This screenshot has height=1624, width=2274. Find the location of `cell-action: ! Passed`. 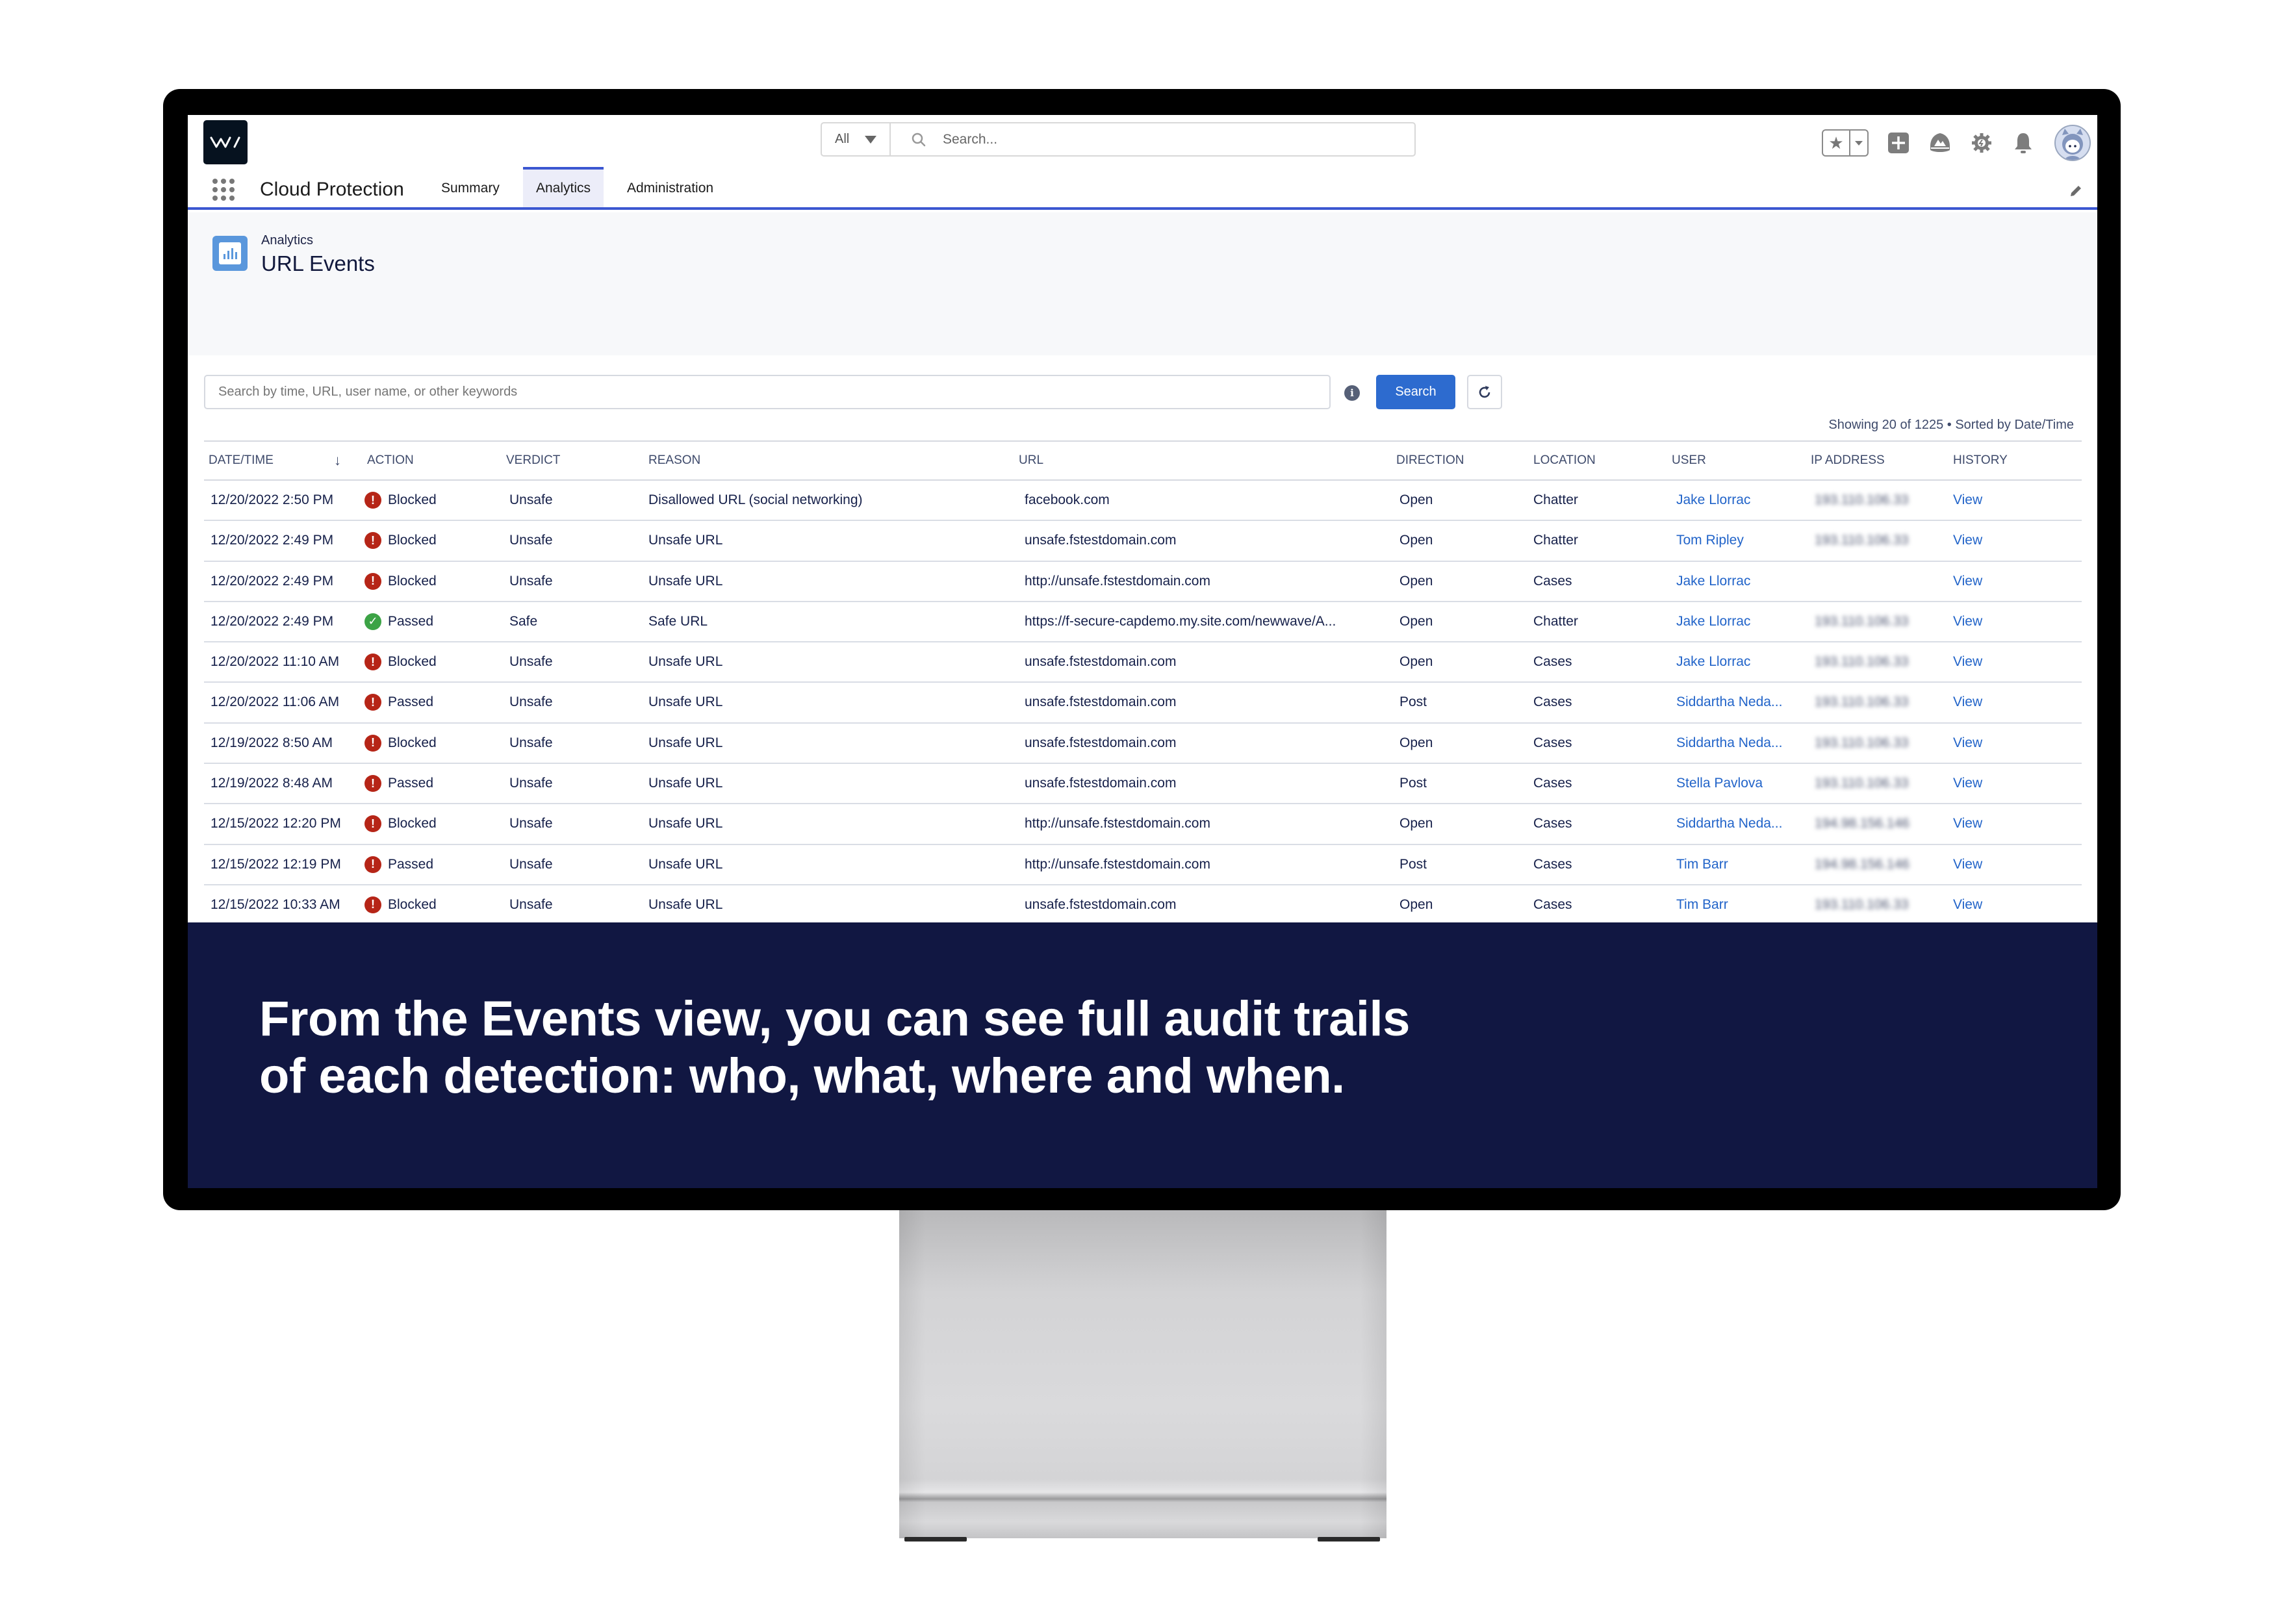

cell-action: ! Passed is located at coordinates (398, 783).